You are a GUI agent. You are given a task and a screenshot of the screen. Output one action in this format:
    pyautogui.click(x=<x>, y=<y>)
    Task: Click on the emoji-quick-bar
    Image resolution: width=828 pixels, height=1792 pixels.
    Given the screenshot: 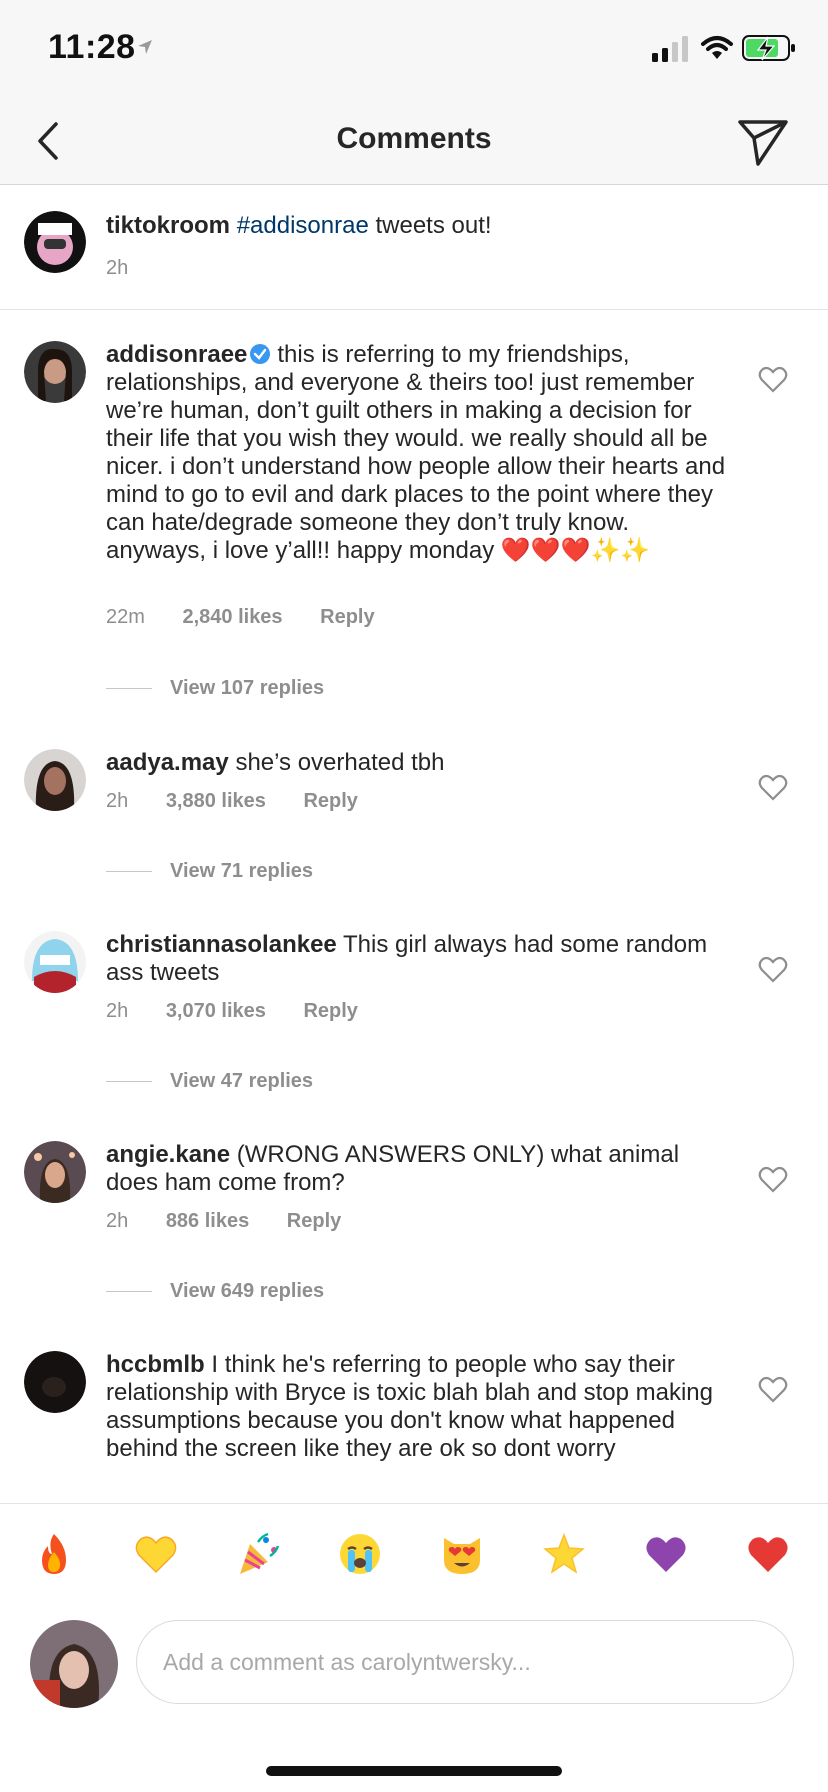 What is the action you would take?
    pyautogui.click(x=414, y=1551)
    